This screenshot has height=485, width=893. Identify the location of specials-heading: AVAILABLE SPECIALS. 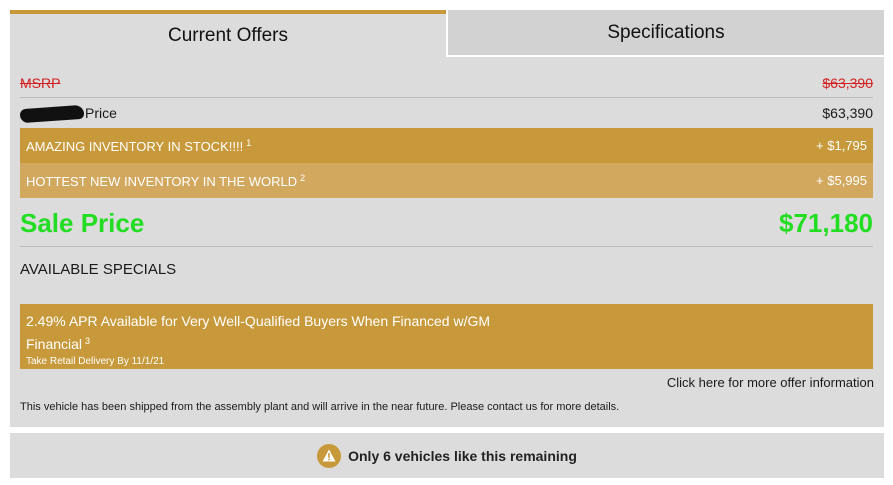
(98, 269).